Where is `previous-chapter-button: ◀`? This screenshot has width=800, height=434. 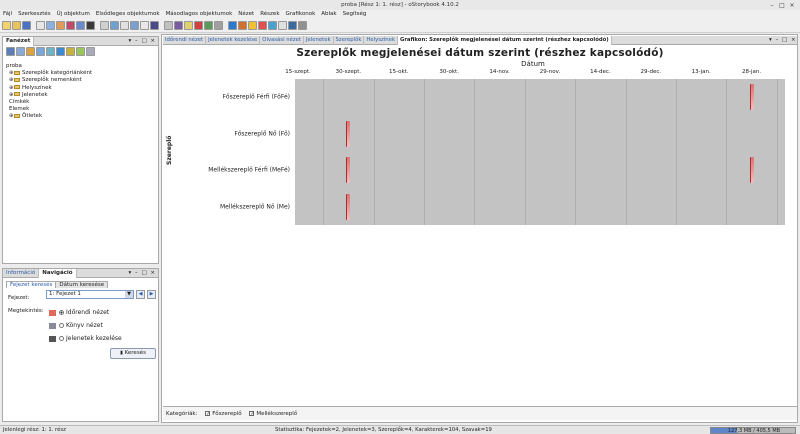 previous-chapter-button: ◀ is located at coordinates (140, 294).